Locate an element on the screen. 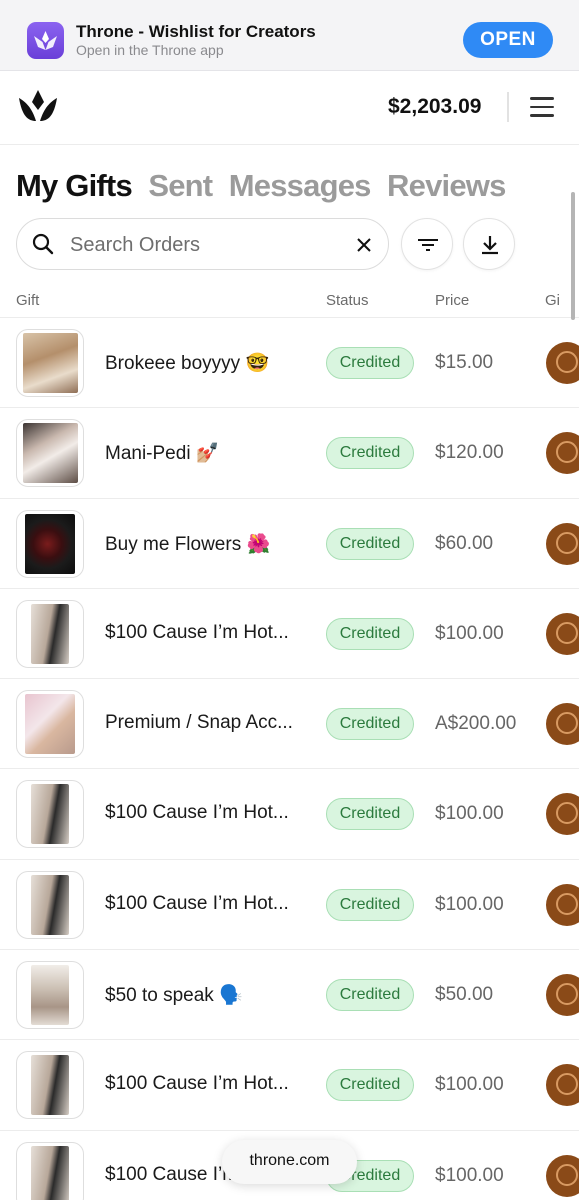 The image size is (579, 1200). throne-app-icon is located at coordinates (45, 40).